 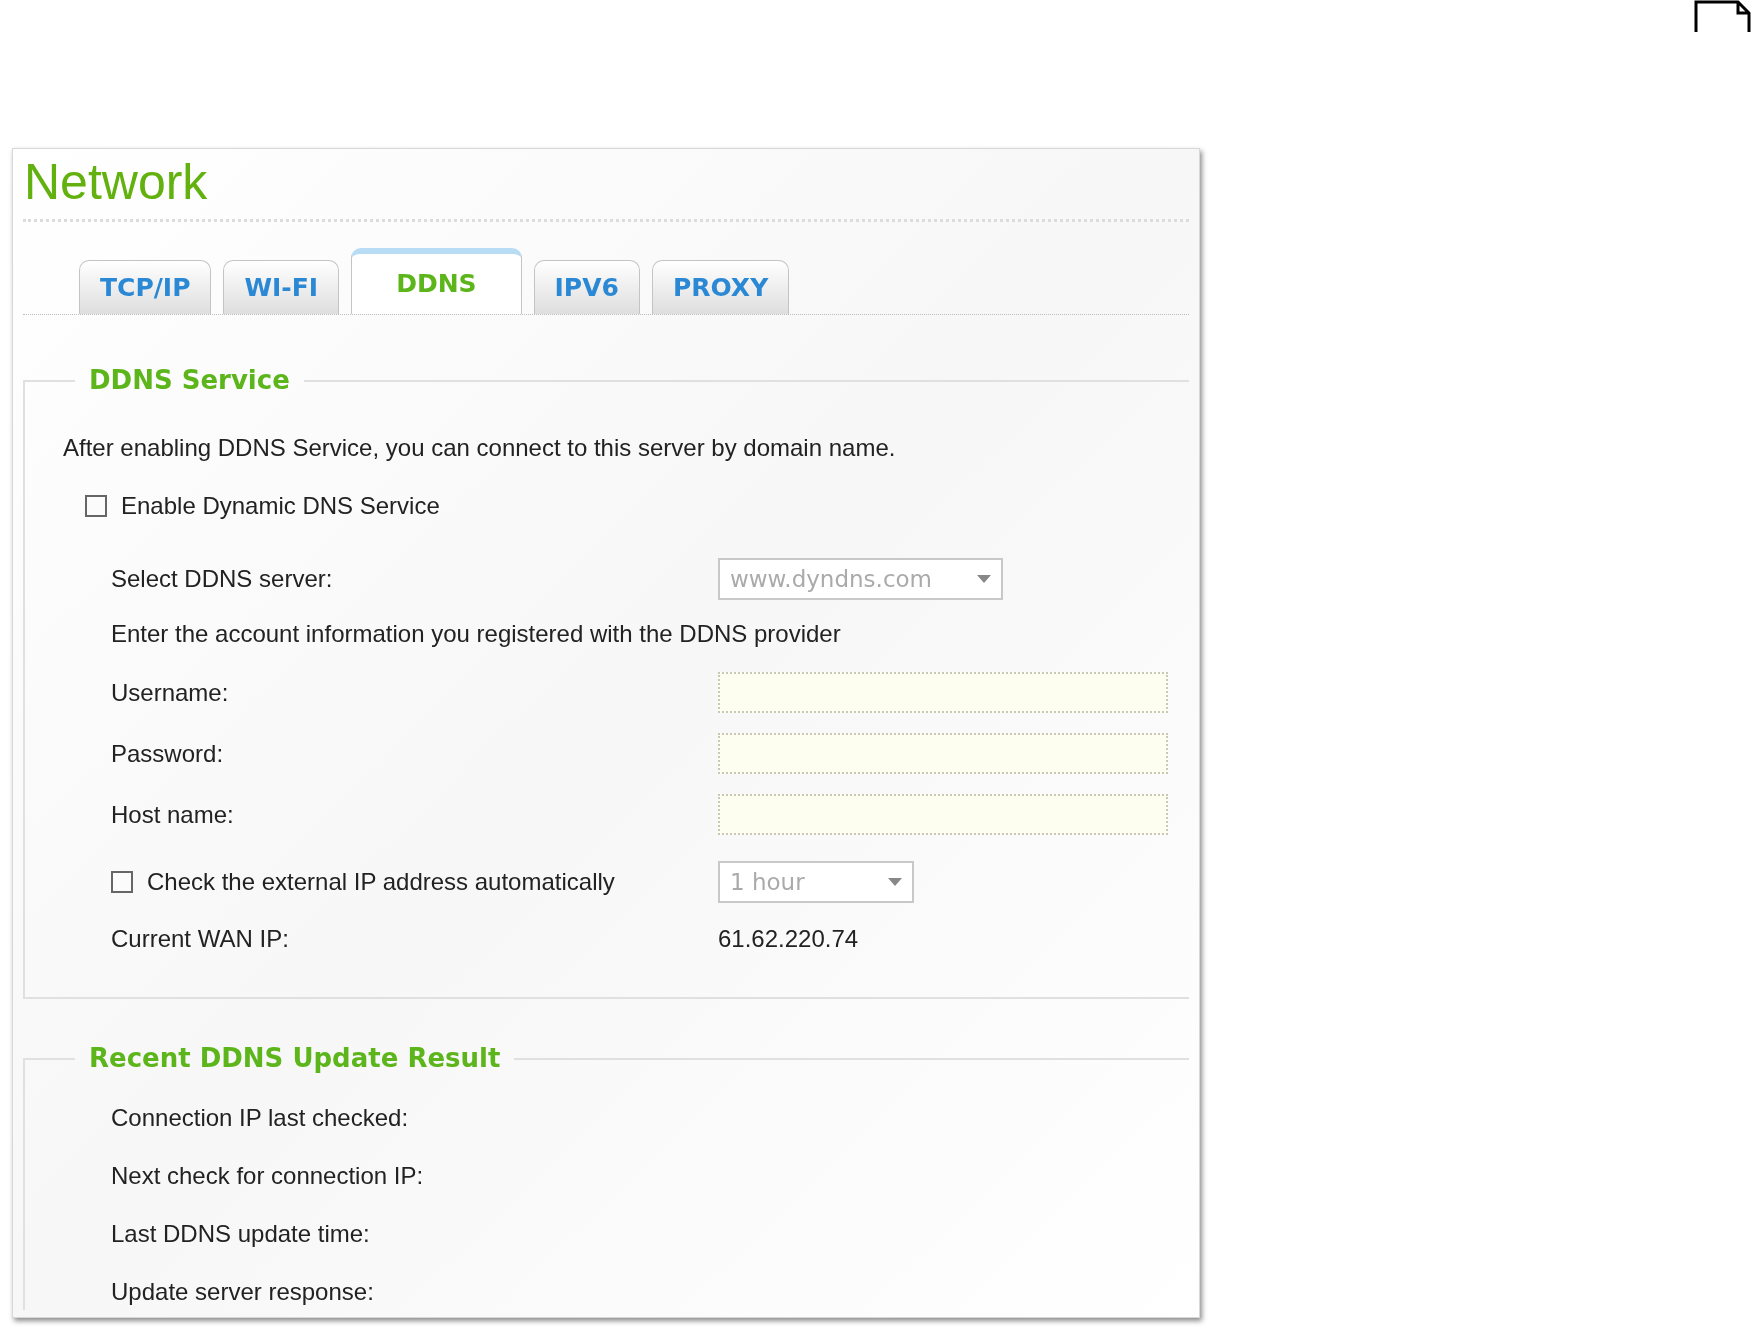 What do you see at coordinates (381, 882) in the screenshot?
I see `checkbox-label: Check the external IP address automatically` at bounding box center [381, 882].